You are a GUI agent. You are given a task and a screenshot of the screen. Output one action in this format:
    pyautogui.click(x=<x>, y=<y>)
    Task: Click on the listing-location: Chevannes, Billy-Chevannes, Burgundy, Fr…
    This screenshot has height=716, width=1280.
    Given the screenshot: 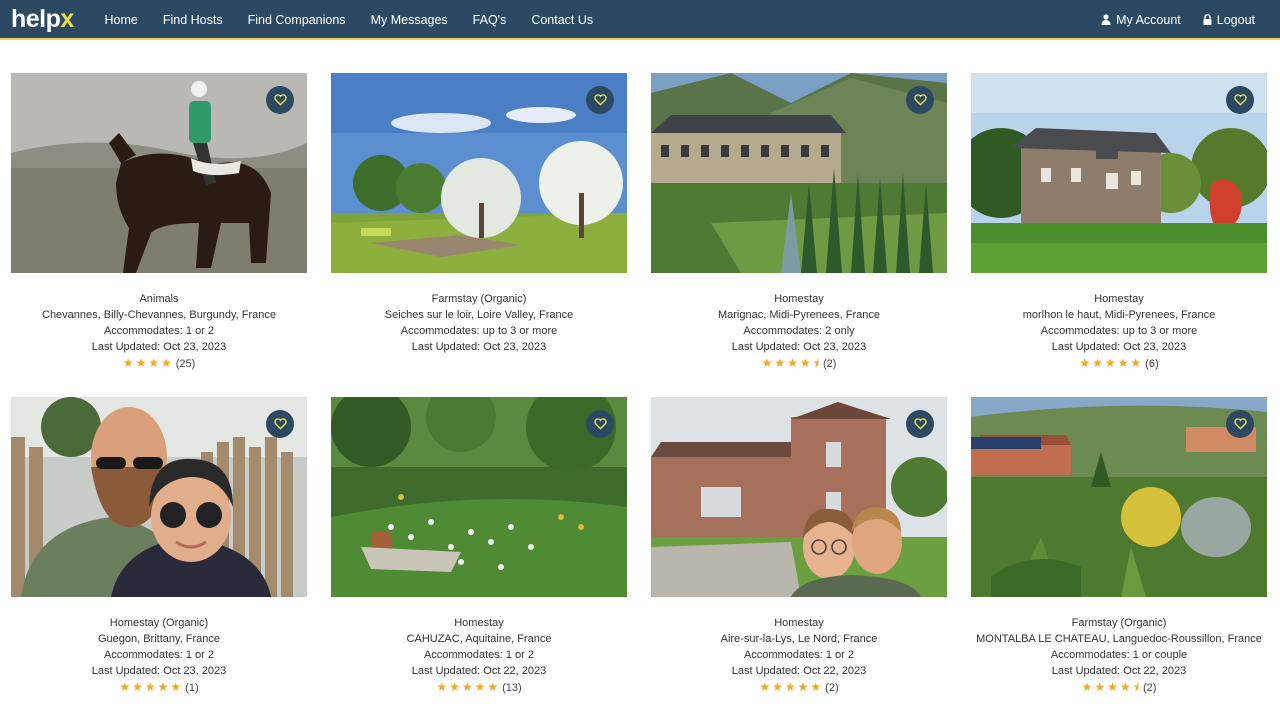 What is the action you would take?
    pyautogui.click(x=159, y=315)
    